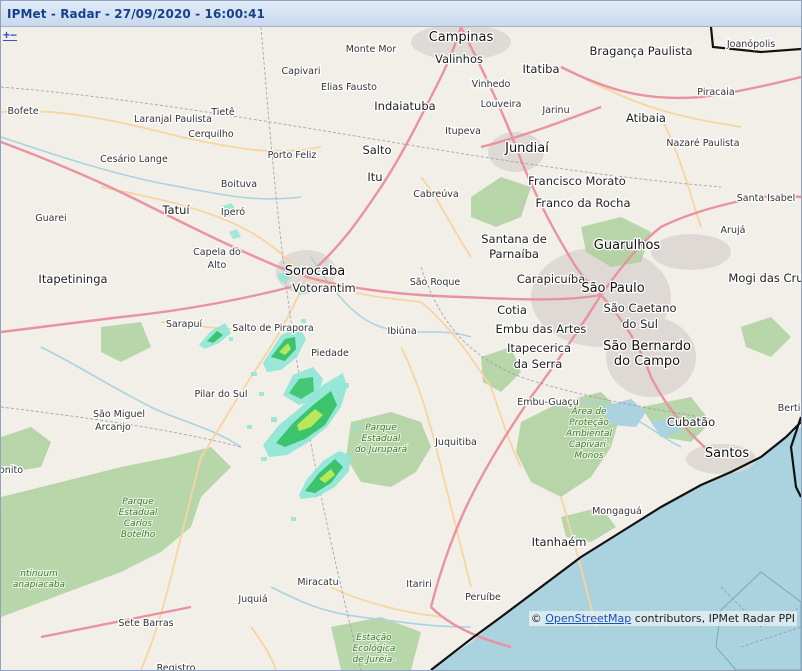 The height and width of the screenshot is (671, 802). I want to click on place-label: Guarulhos, so click(627, 245).